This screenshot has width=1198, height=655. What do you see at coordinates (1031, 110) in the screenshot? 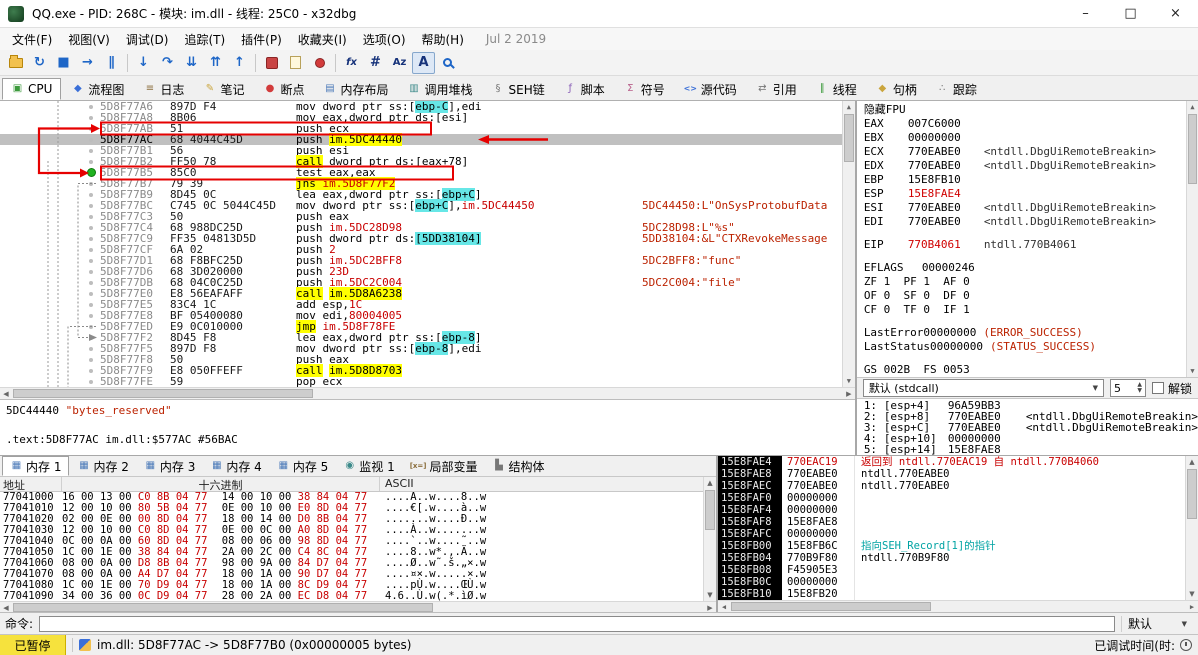
I see `hide-fpu-button: 隐藏FPU` at bounding box center [1031, 110].